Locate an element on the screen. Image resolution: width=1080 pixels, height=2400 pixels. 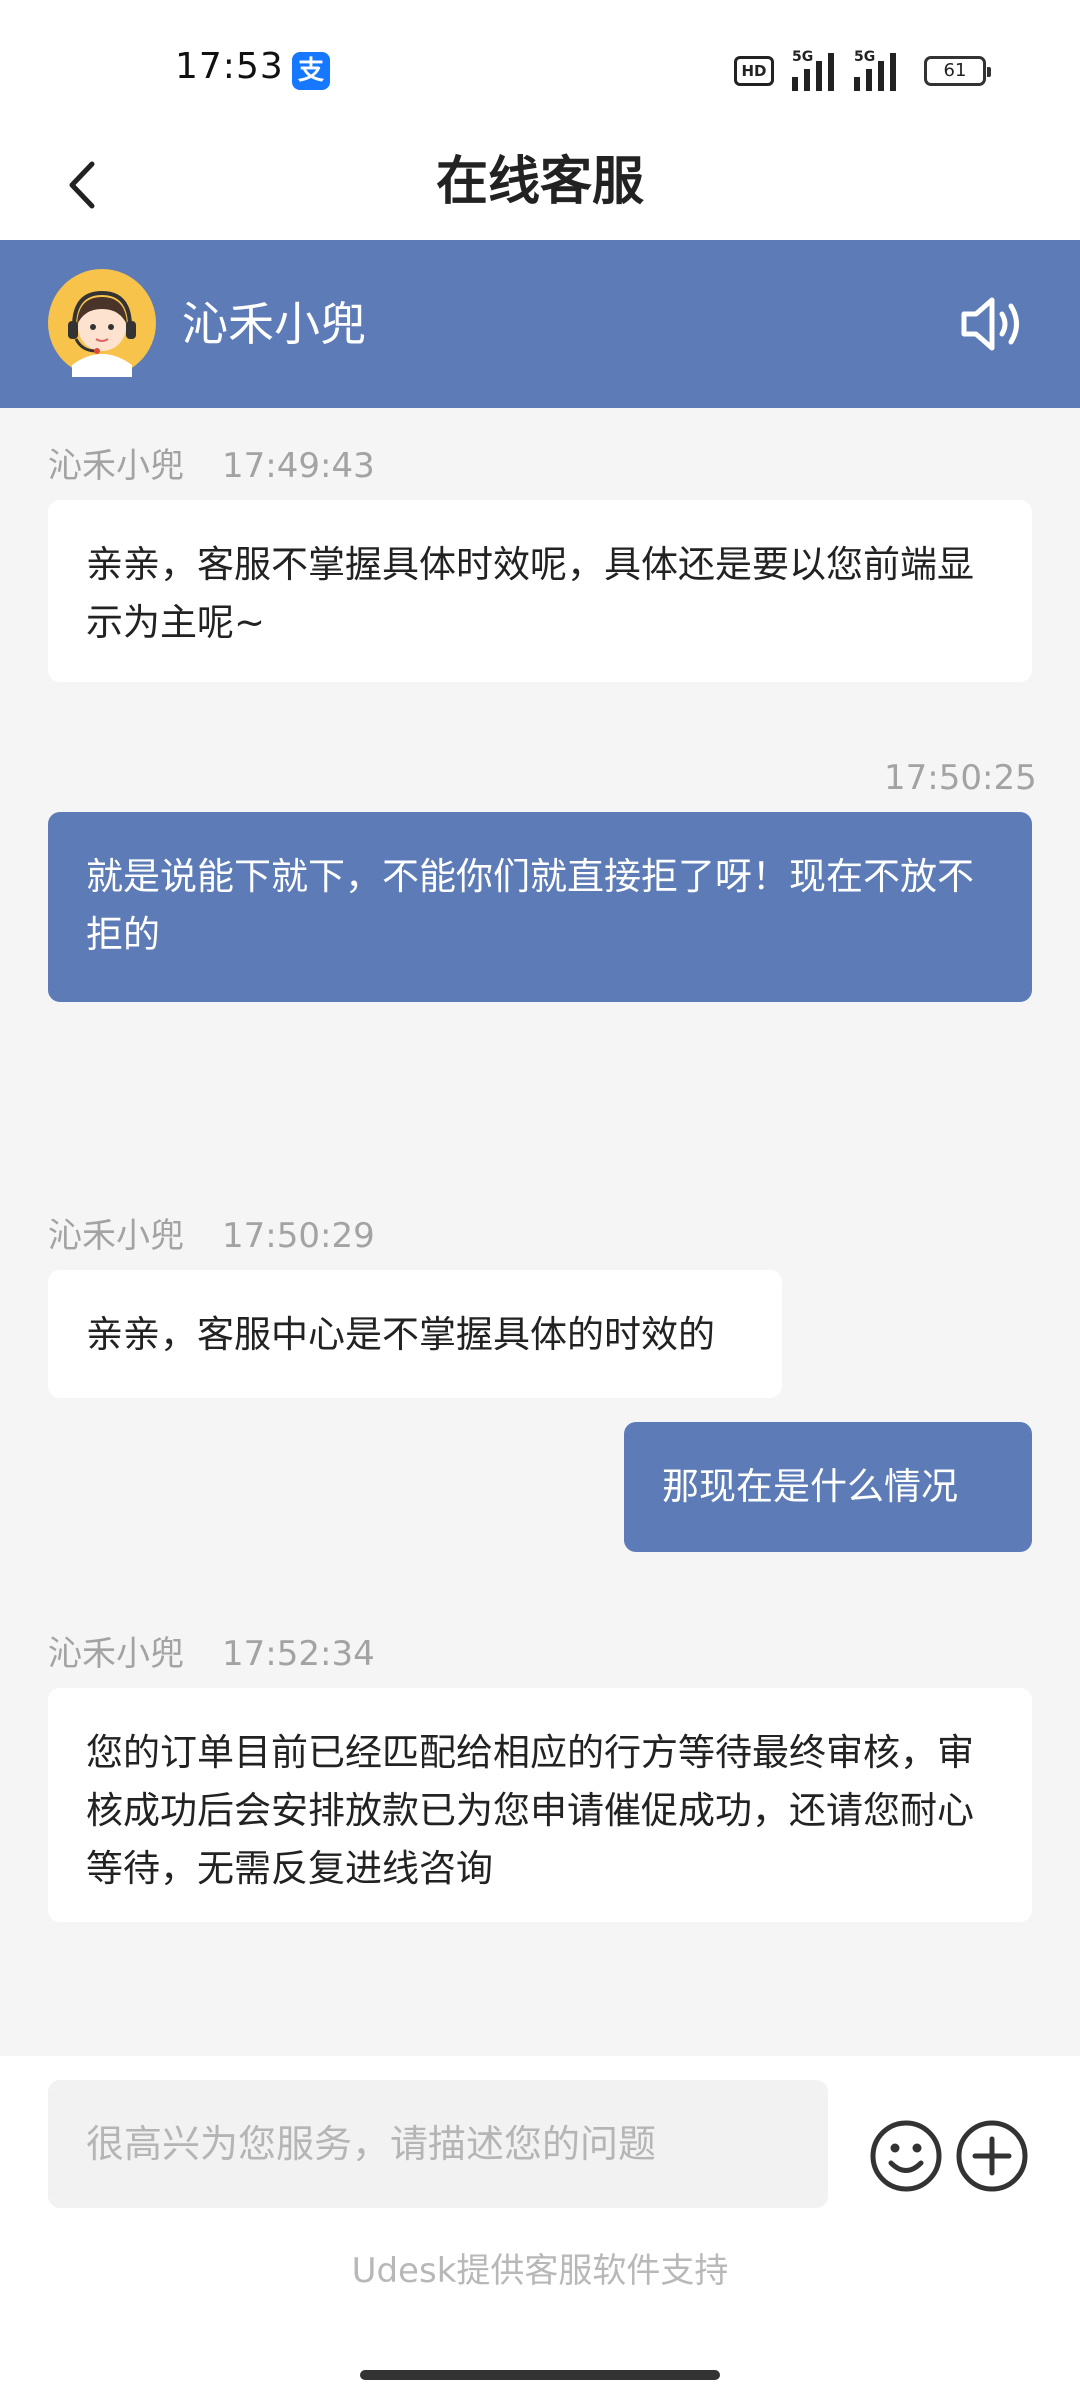
signal-5g-icon-secondary: 5G is located at coordinates (880, 70).